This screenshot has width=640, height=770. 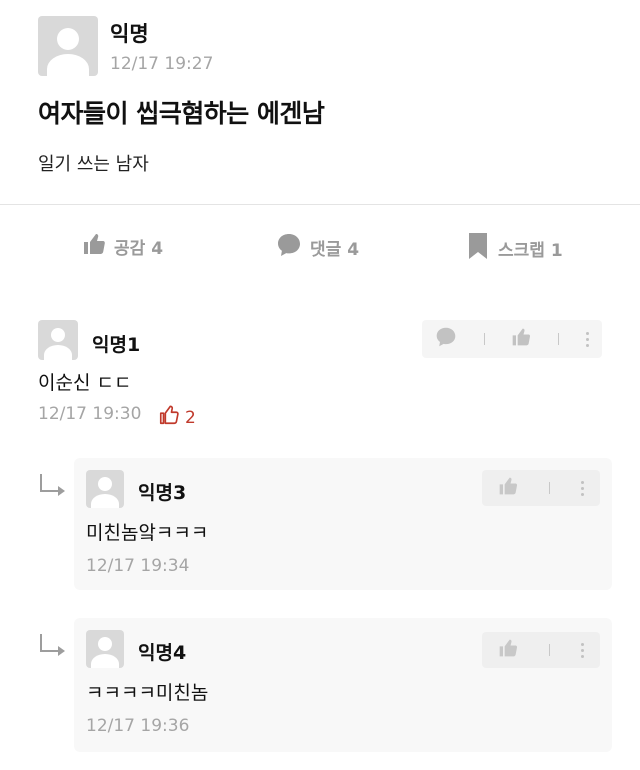 I want to click on like-stat-button: 공감 4, so click(x=122, y=246).